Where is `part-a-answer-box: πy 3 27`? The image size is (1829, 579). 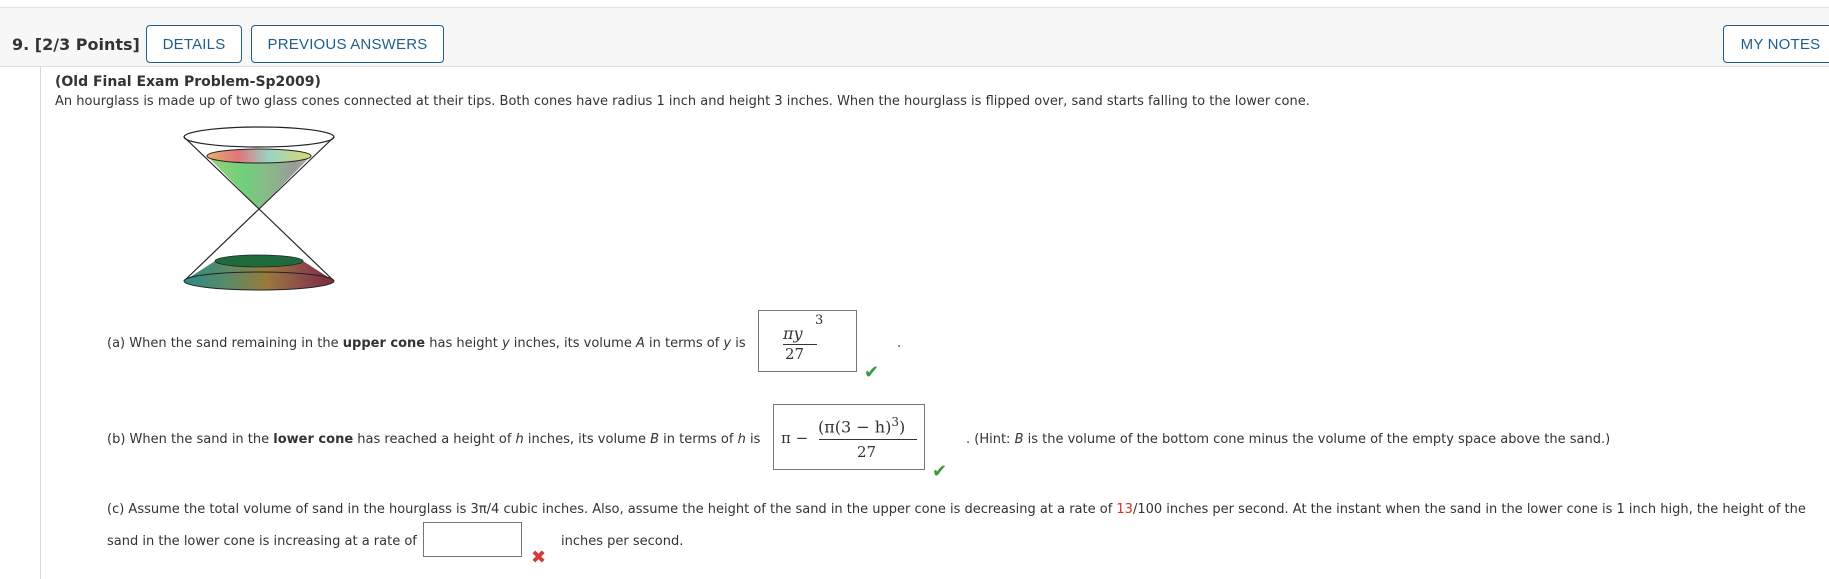 part-a-answer-box: πy 3 27 is located at coordinates (807, 341).